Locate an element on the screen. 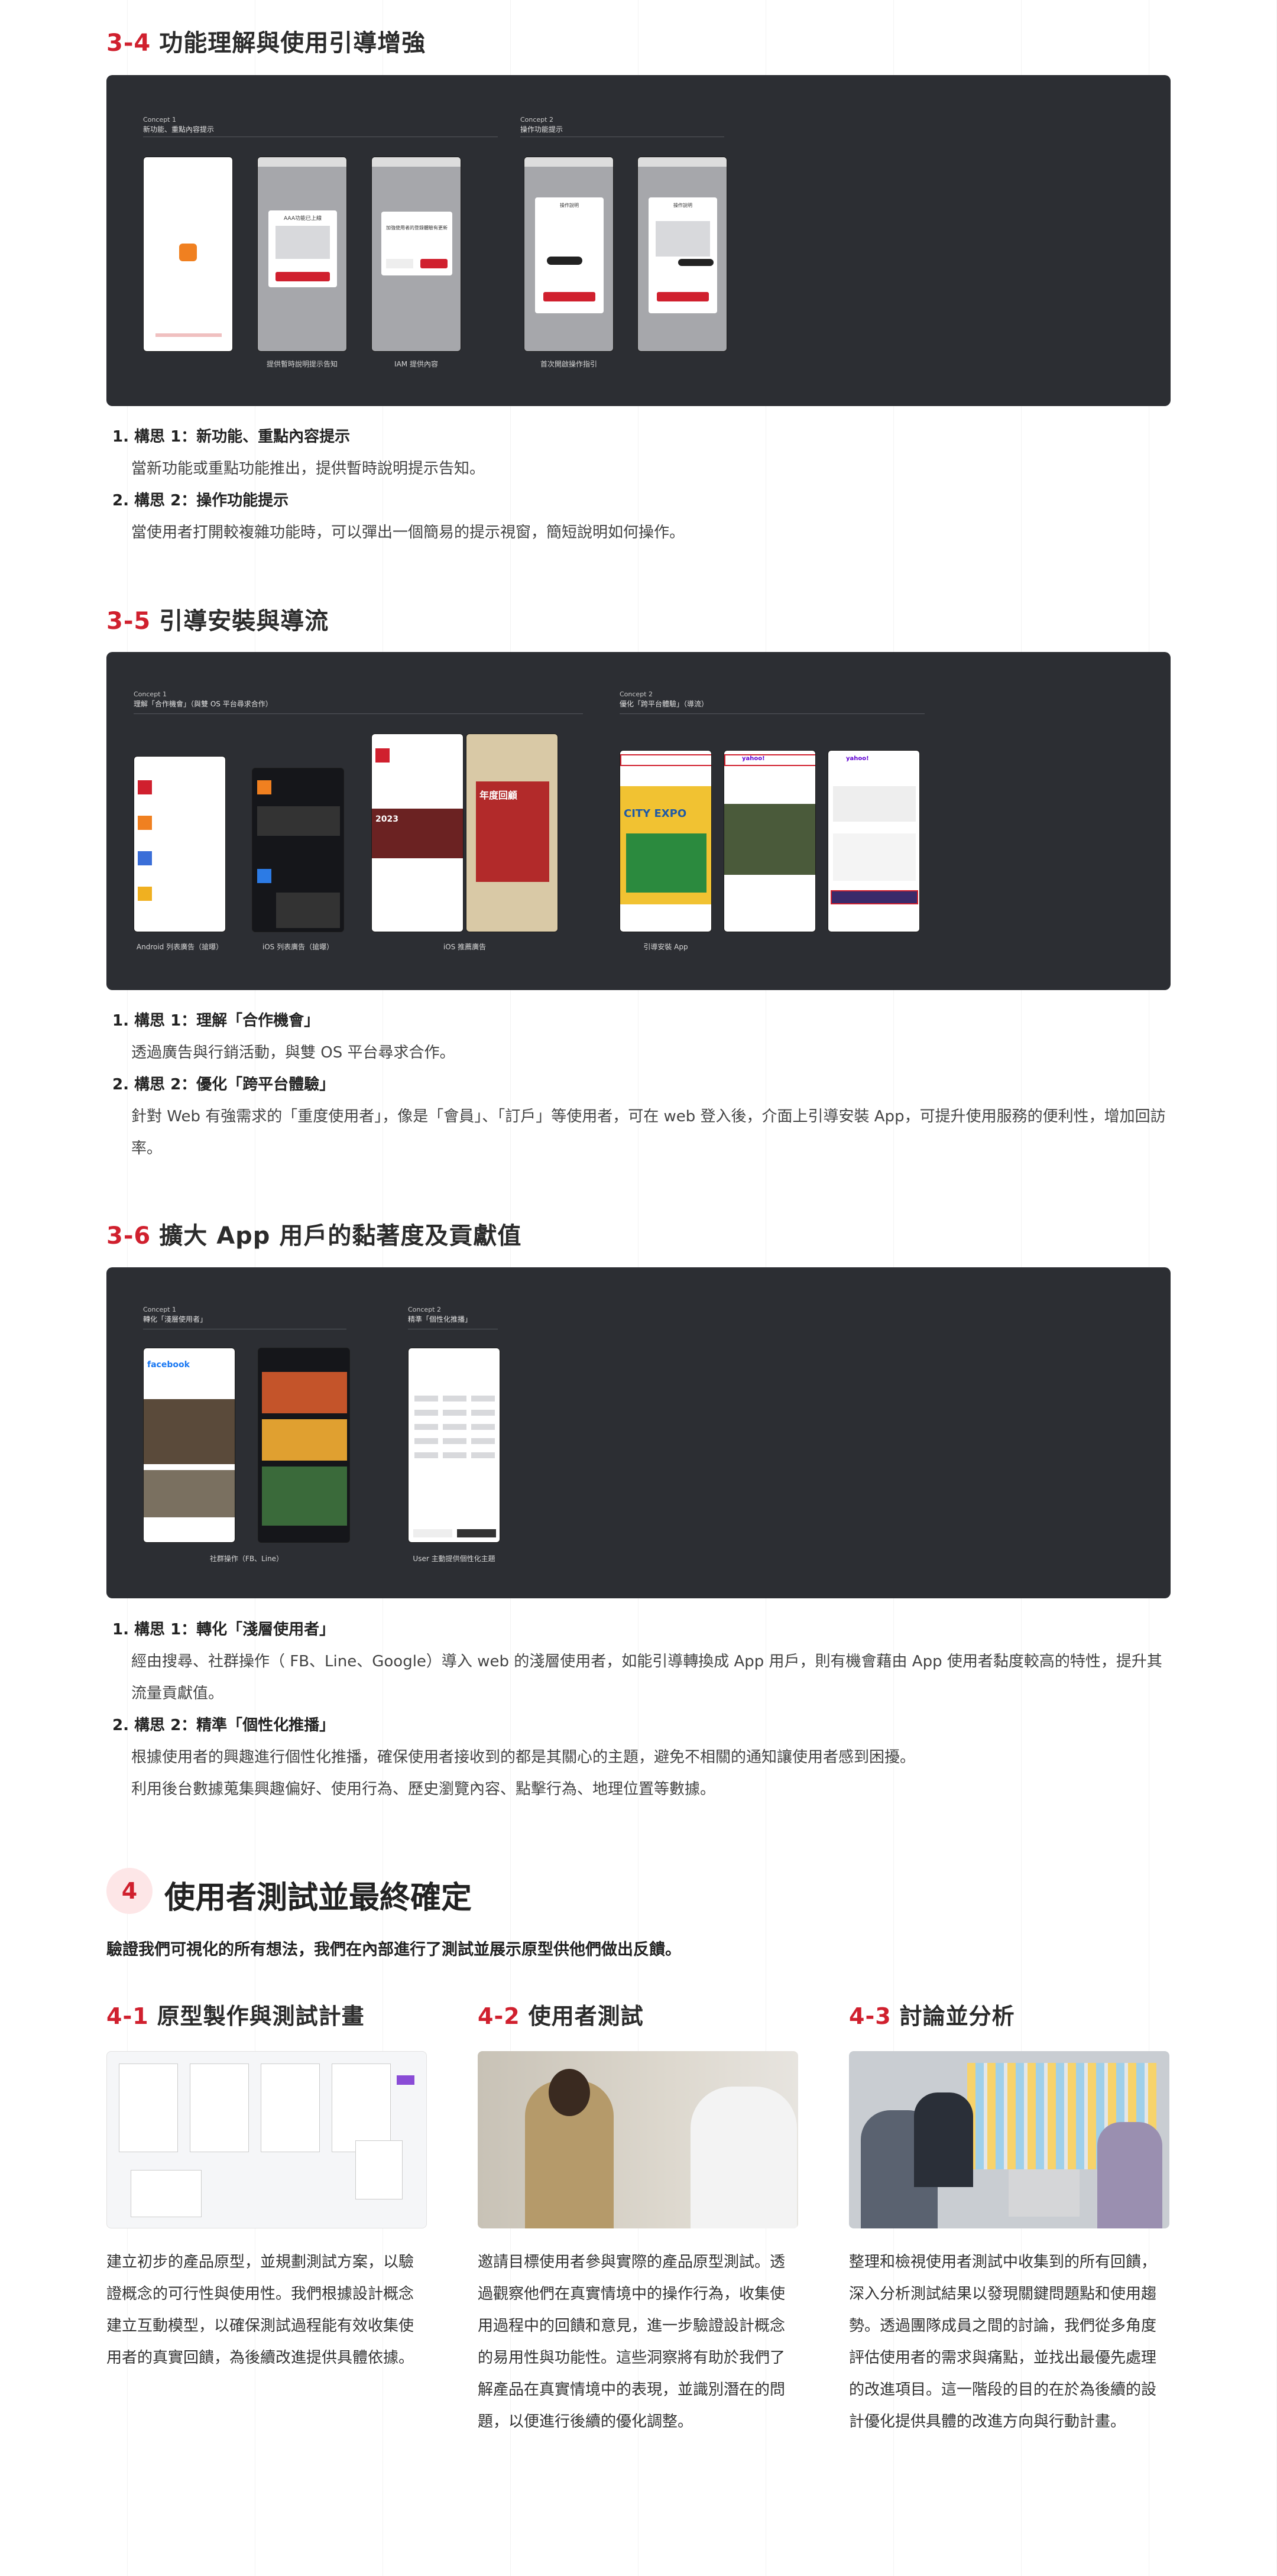 Image resolution: width=1277 pixels, height=2576 pixels. section-4-title: 使用者測試並最終確定 is located at coordinates (318, 1898).